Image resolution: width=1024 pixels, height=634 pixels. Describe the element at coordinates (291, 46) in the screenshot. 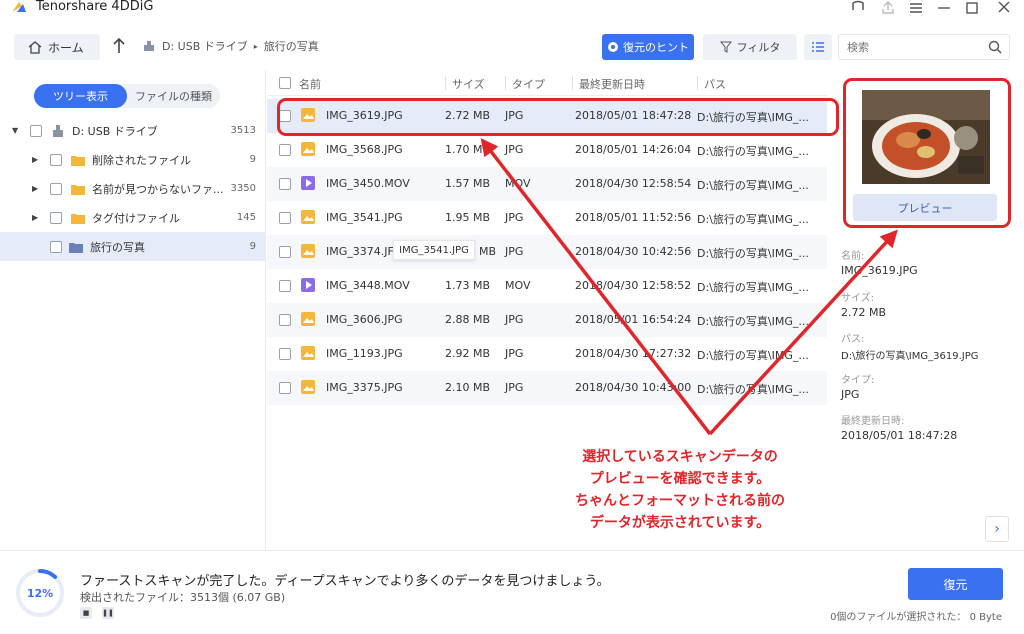

I see `breadcrumb-folder: 旅行の写真` at that location.